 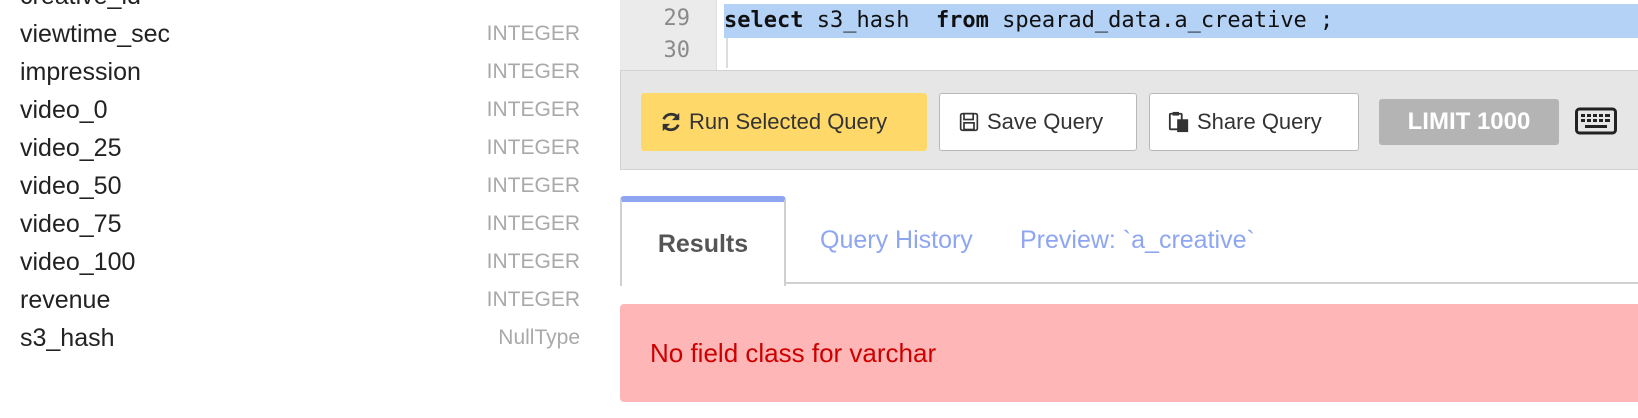 What do you see at coordinates (64, 110) in the screenshot?
I see `column-name: video_0` at bounding box center [64, 110].